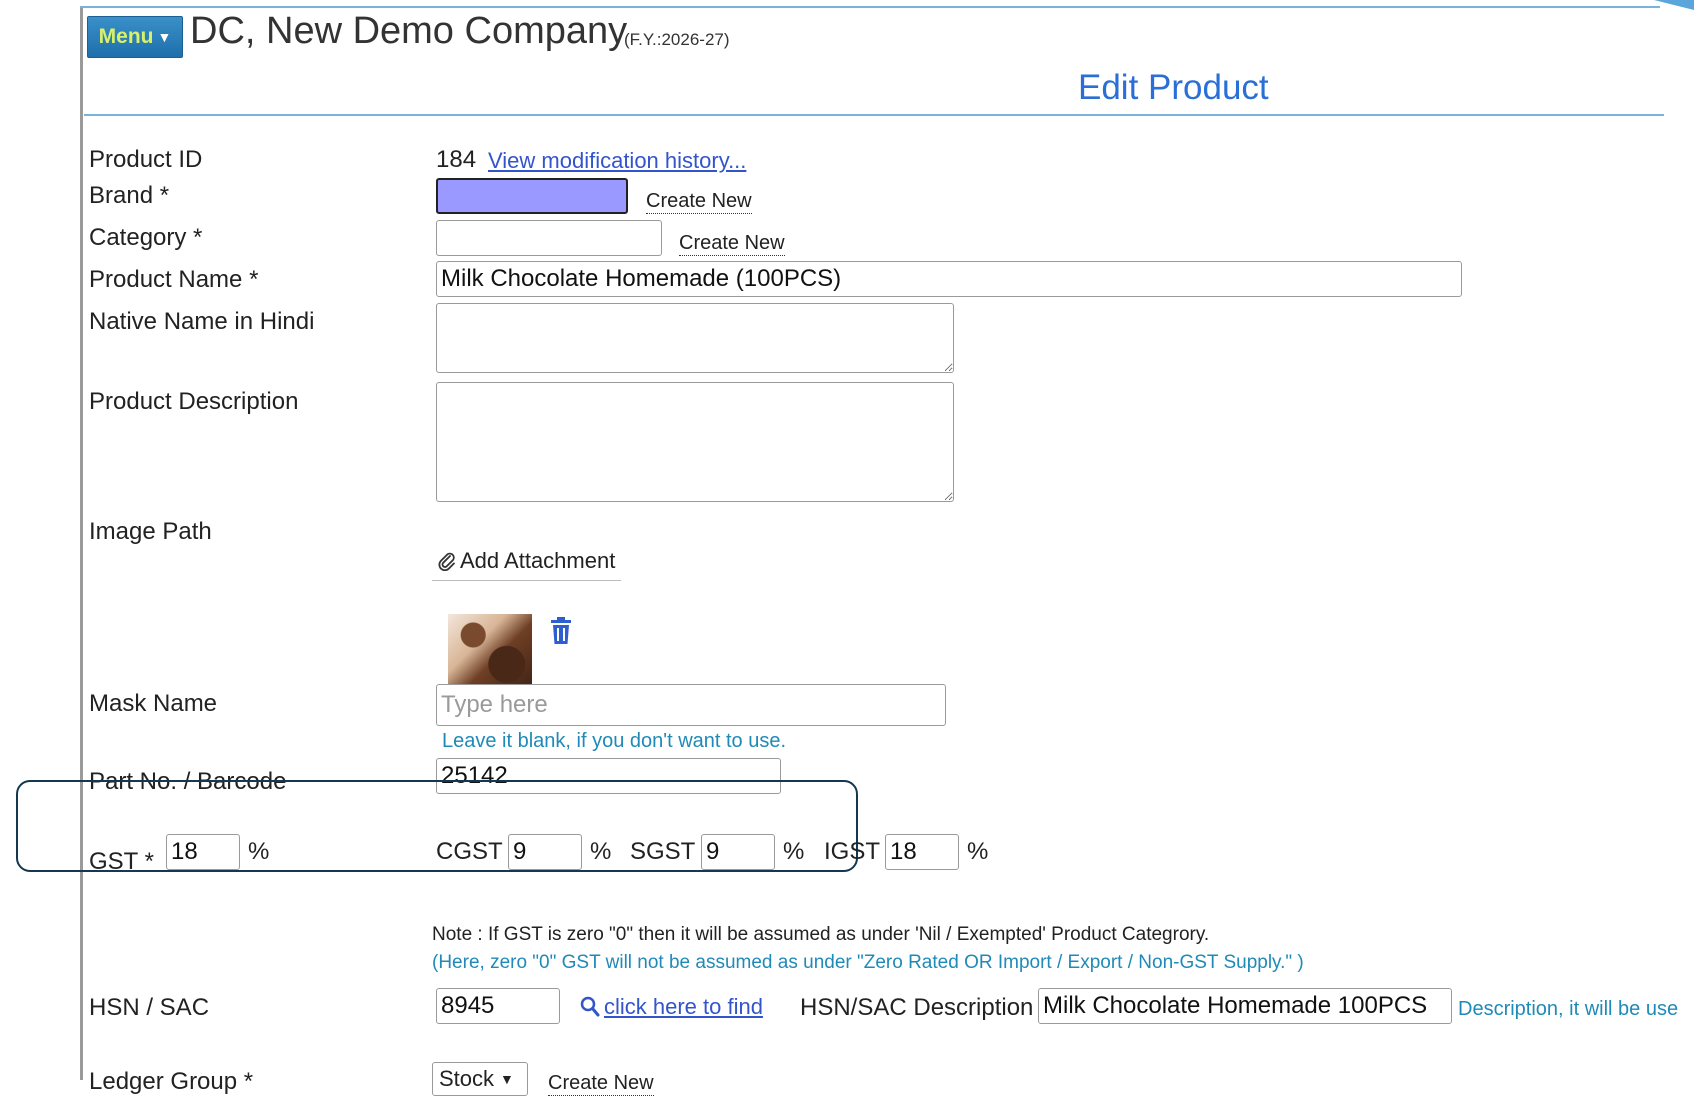 This screenshot has width=1694, height=1096. Describe the element at coordinates (549, 238) in the screenshot. I see `category-select` at that location.